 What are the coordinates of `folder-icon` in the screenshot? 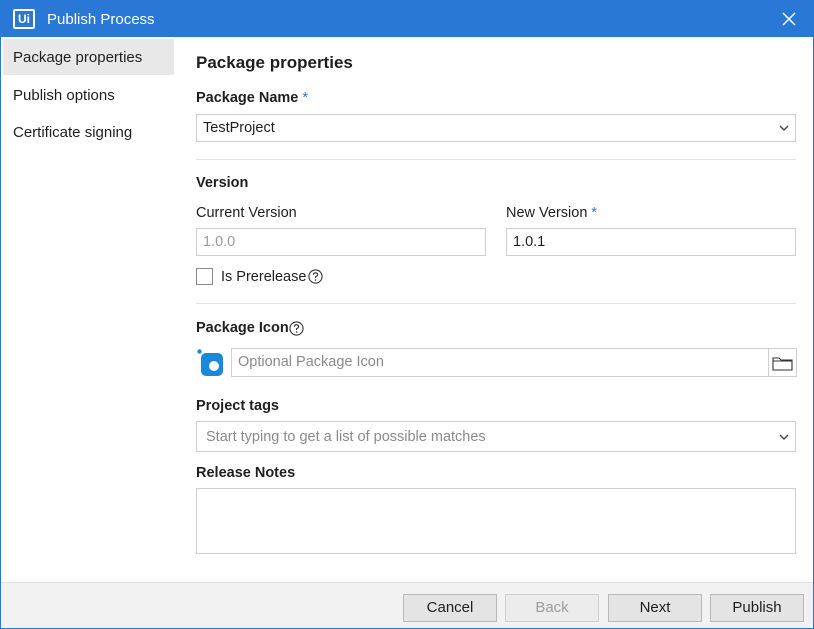 It's located at (782, 364).